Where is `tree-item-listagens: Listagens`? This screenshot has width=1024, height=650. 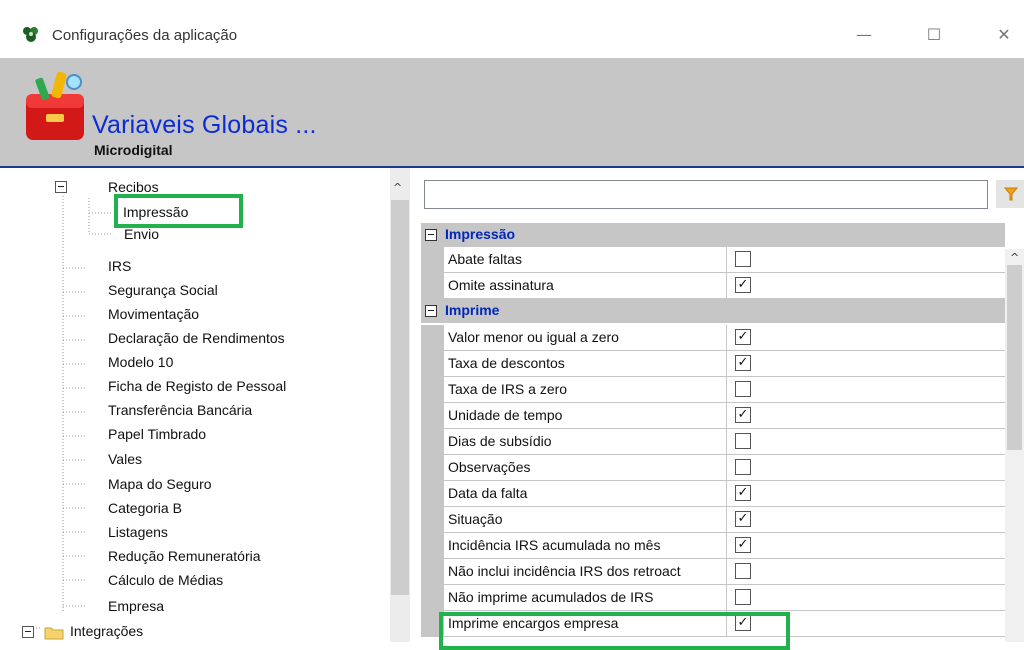 tree-item-listagens: Listagens is located at coordinates (138, 532).